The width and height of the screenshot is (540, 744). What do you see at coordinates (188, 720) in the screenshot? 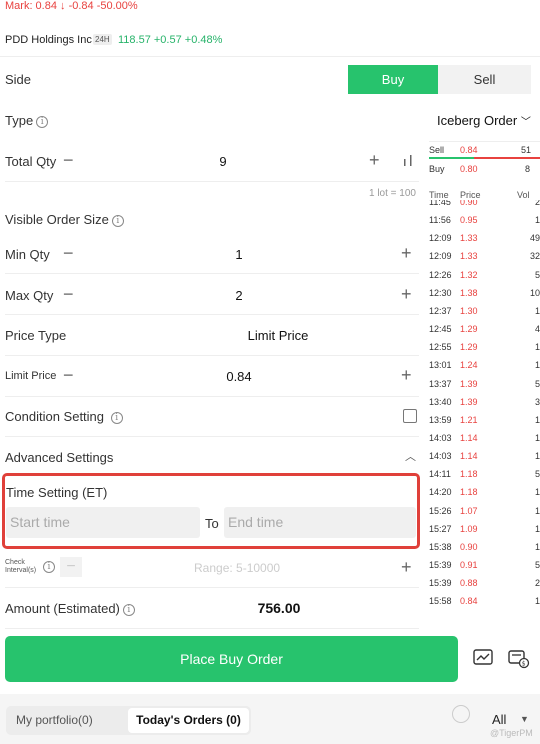
I see `tab-todays-orders: Today's Orders (0)` at bounding box center [188, 720].